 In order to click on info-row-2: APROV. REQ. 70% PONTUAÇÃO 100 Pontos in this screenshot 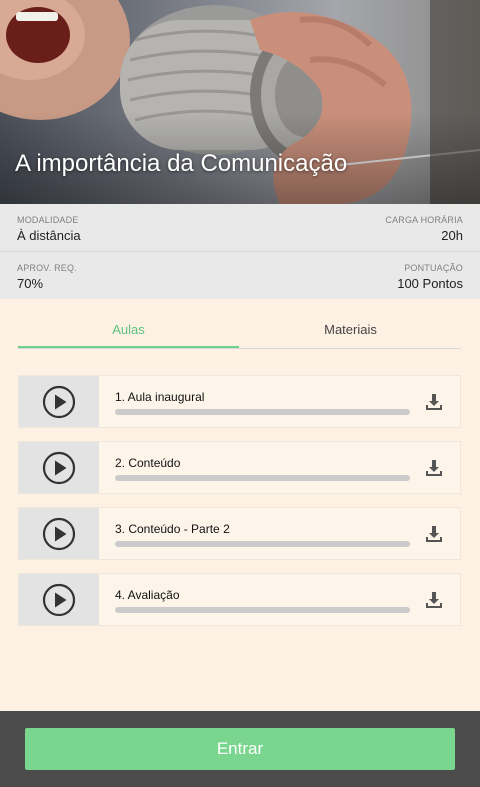, I will do `click(240, 275)`.